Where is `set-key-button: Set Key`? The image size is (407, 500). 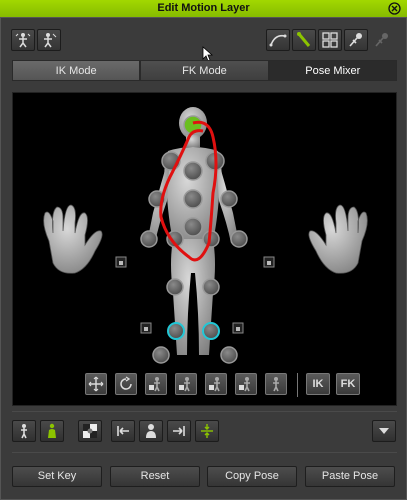
set-key-button: Set Key is located at coordinates (57, 476).